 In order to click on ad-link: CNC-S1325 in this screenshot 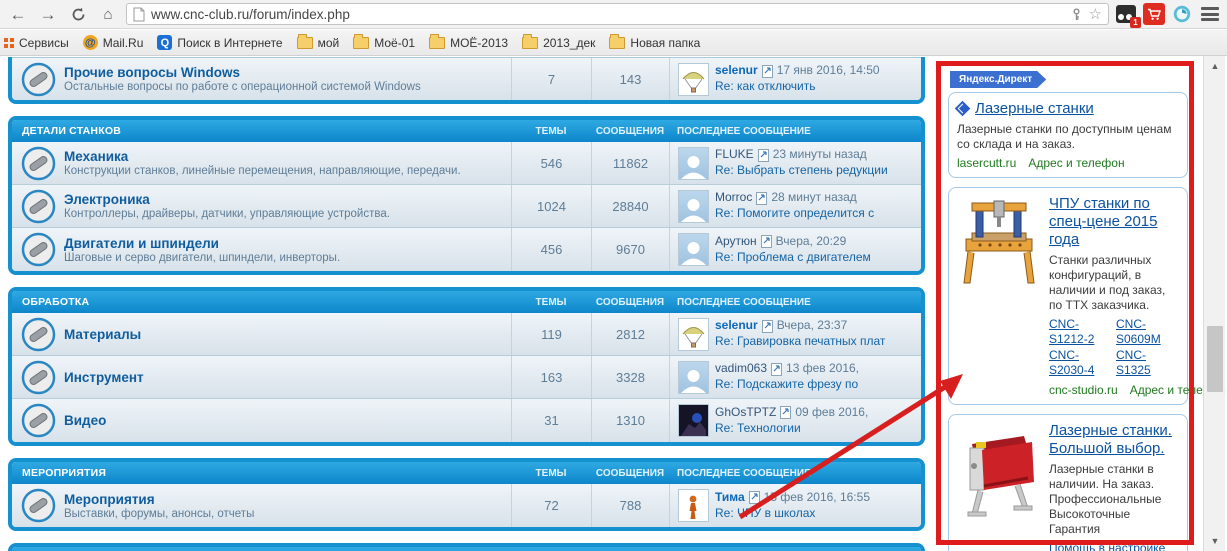, I will do `click(1147, 363)`.